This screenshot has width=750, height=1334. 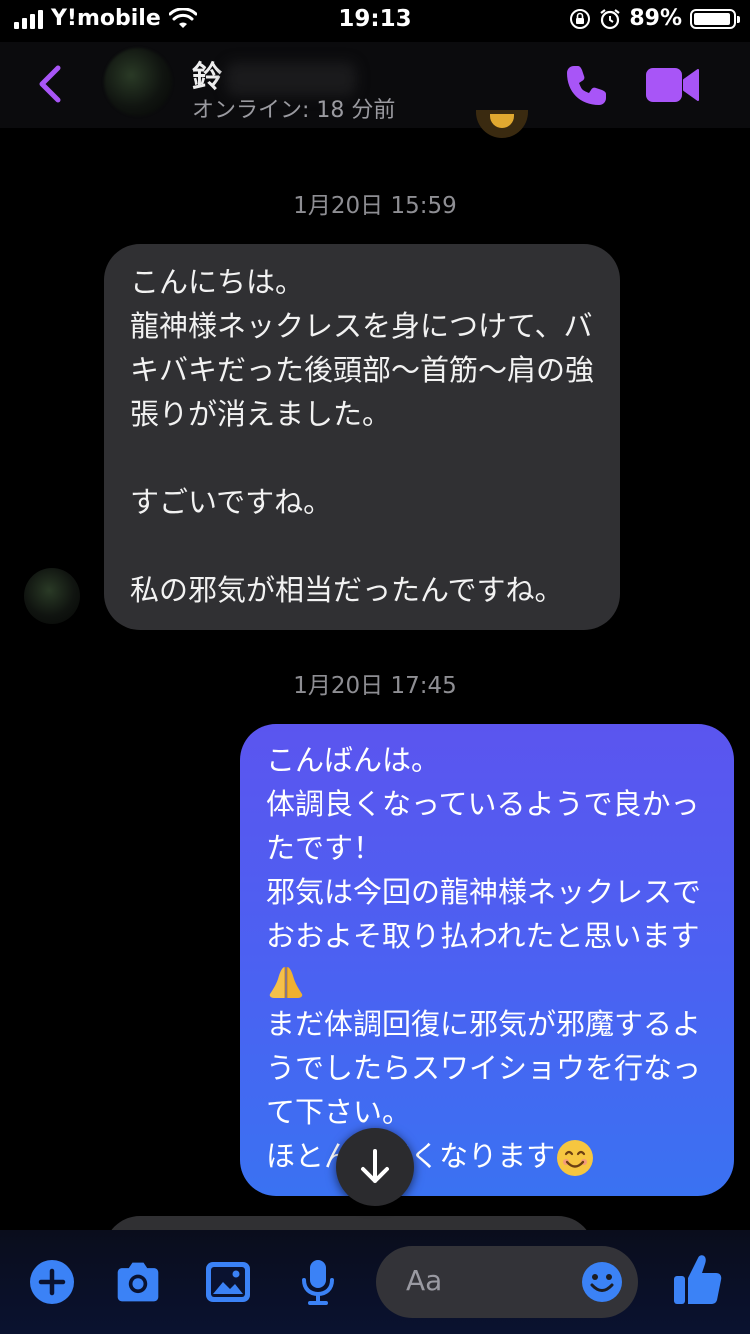 What do you see at coordinates (507, 1282) in the screenshot?
I see `message-input: Aa` at bounding box center [507, 1282].